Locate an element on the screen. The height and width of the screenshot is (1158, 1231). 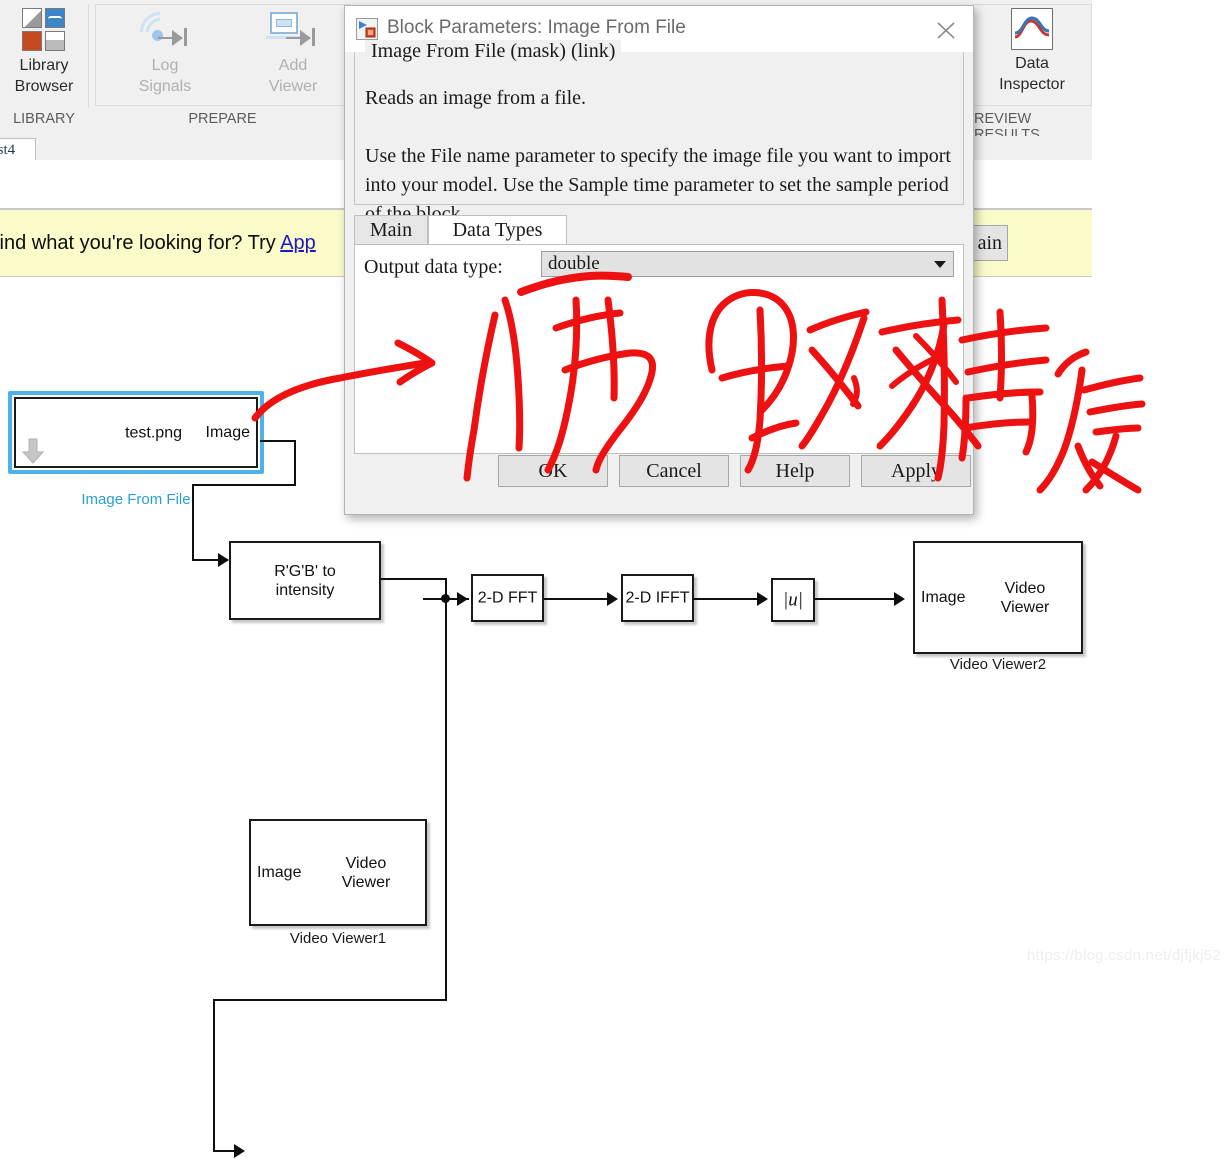
block-video-viewer2-port-image: Image is located at coordinates (943, 597).